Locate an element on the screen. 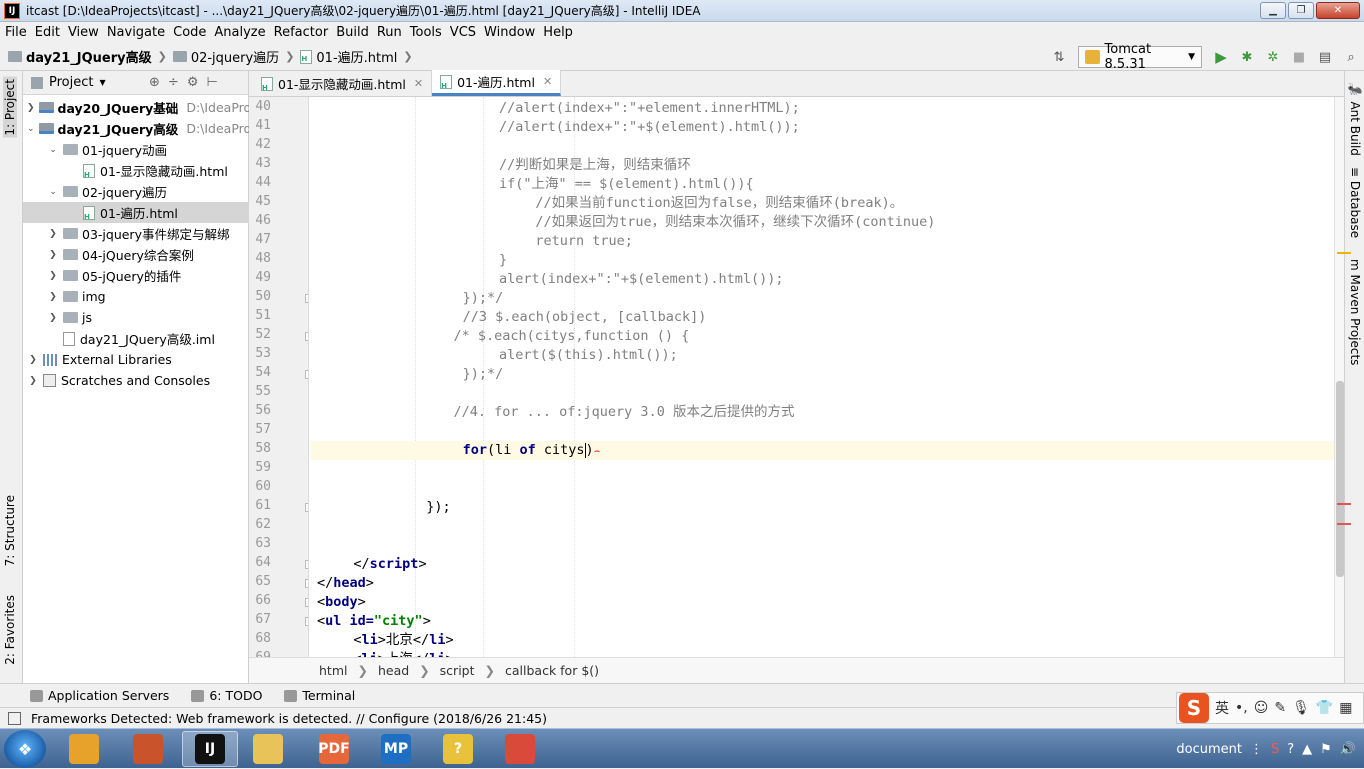  menu-view: View is located at coordinates (83, 32).